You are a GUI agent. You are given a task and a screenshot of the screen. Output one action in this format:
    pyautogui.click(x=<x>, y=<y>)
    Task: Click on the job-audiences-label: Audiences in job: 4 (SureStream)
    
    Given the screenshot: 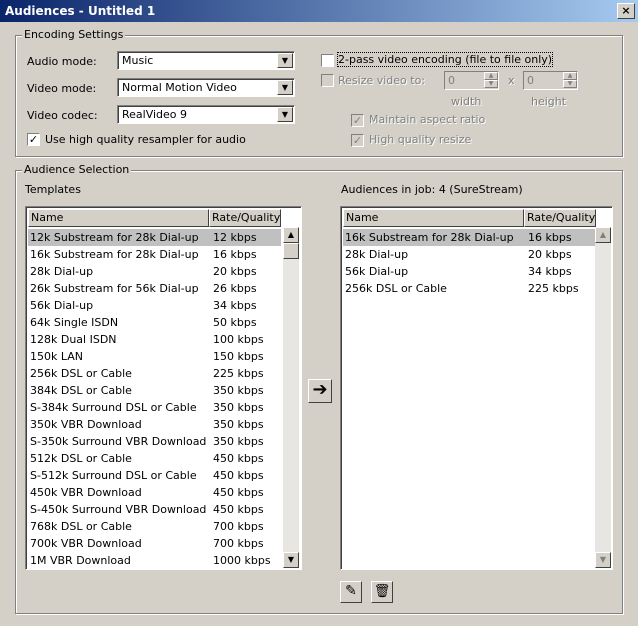 What is the action you would take?
    pyautogui.click(x=432, y=189)
    